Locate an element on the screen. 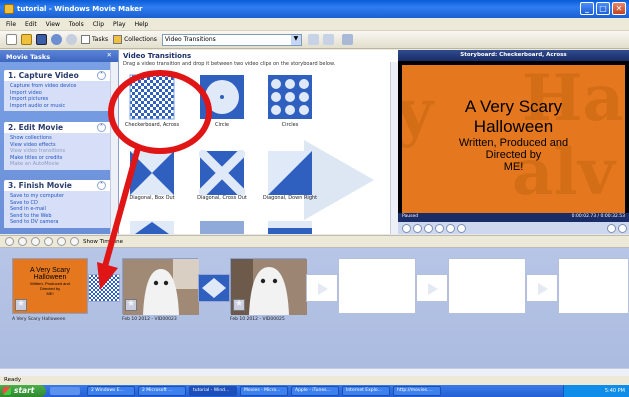 Image resolution: width=629 pixels, height=397 pixels. stop-button is located at coordinates (417, 228).